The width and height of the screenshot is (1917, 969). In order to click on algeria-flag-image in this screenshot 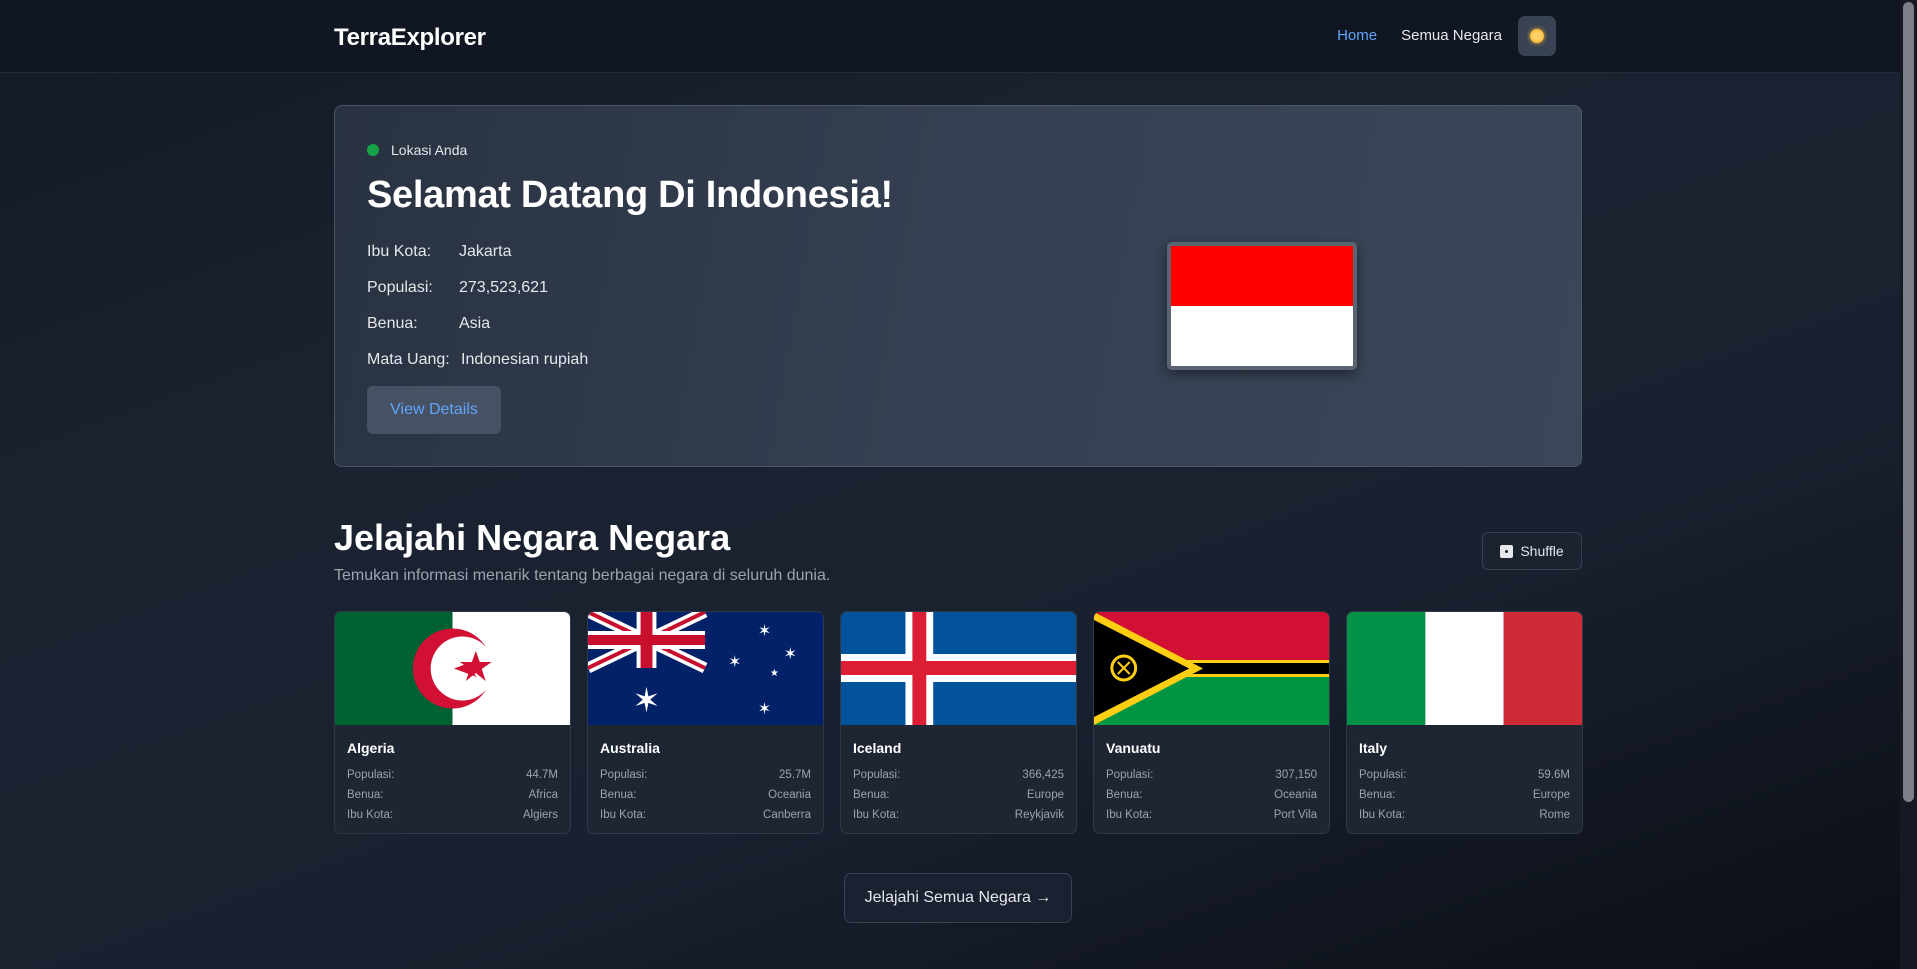, I will do `click(452, 668)`.